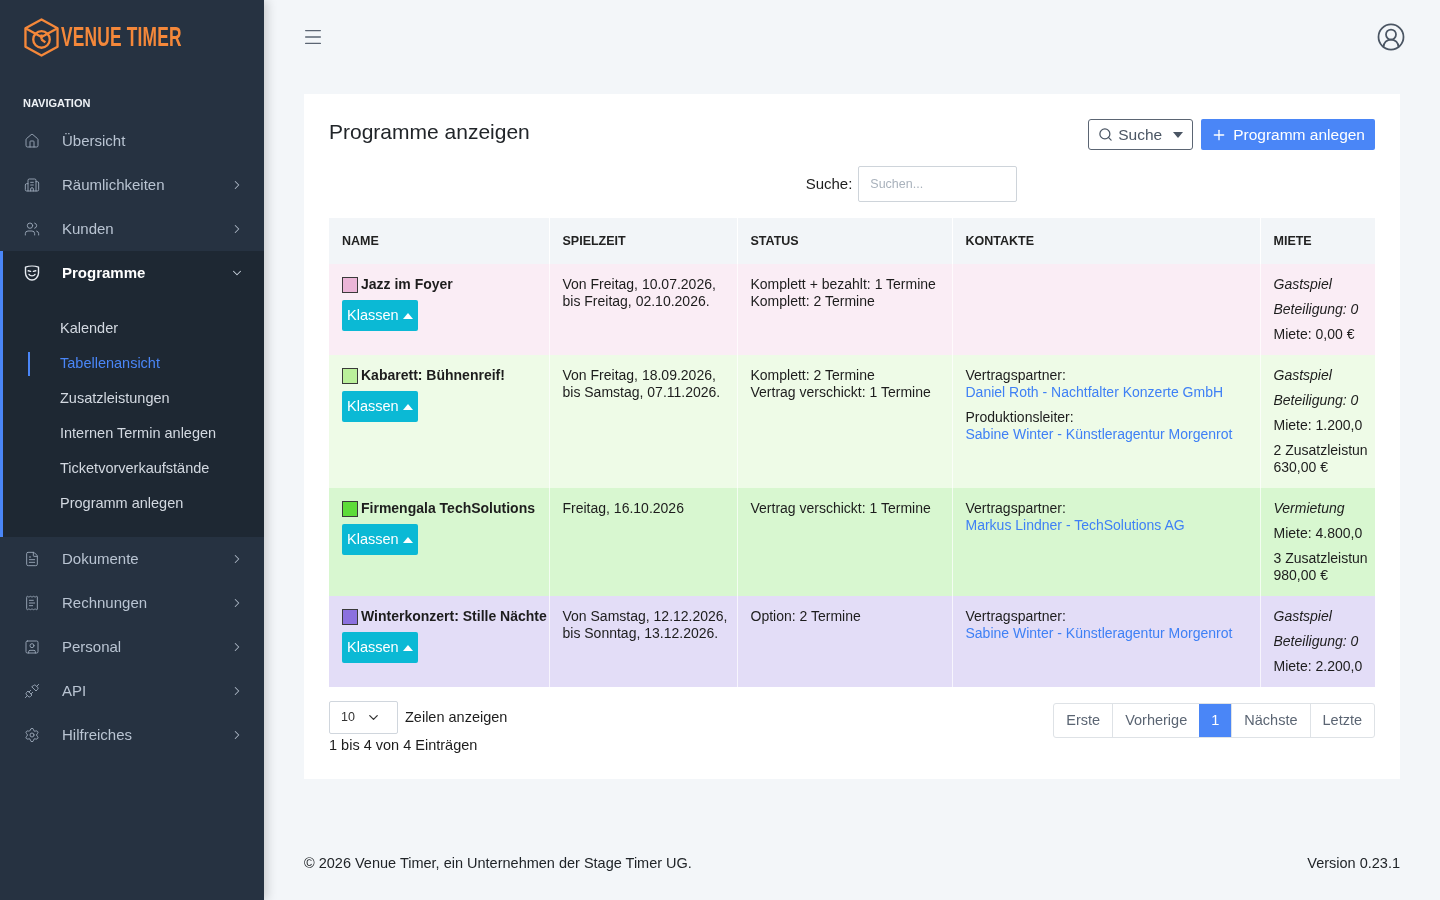  I want to click on users-icon, so click(32, 229).